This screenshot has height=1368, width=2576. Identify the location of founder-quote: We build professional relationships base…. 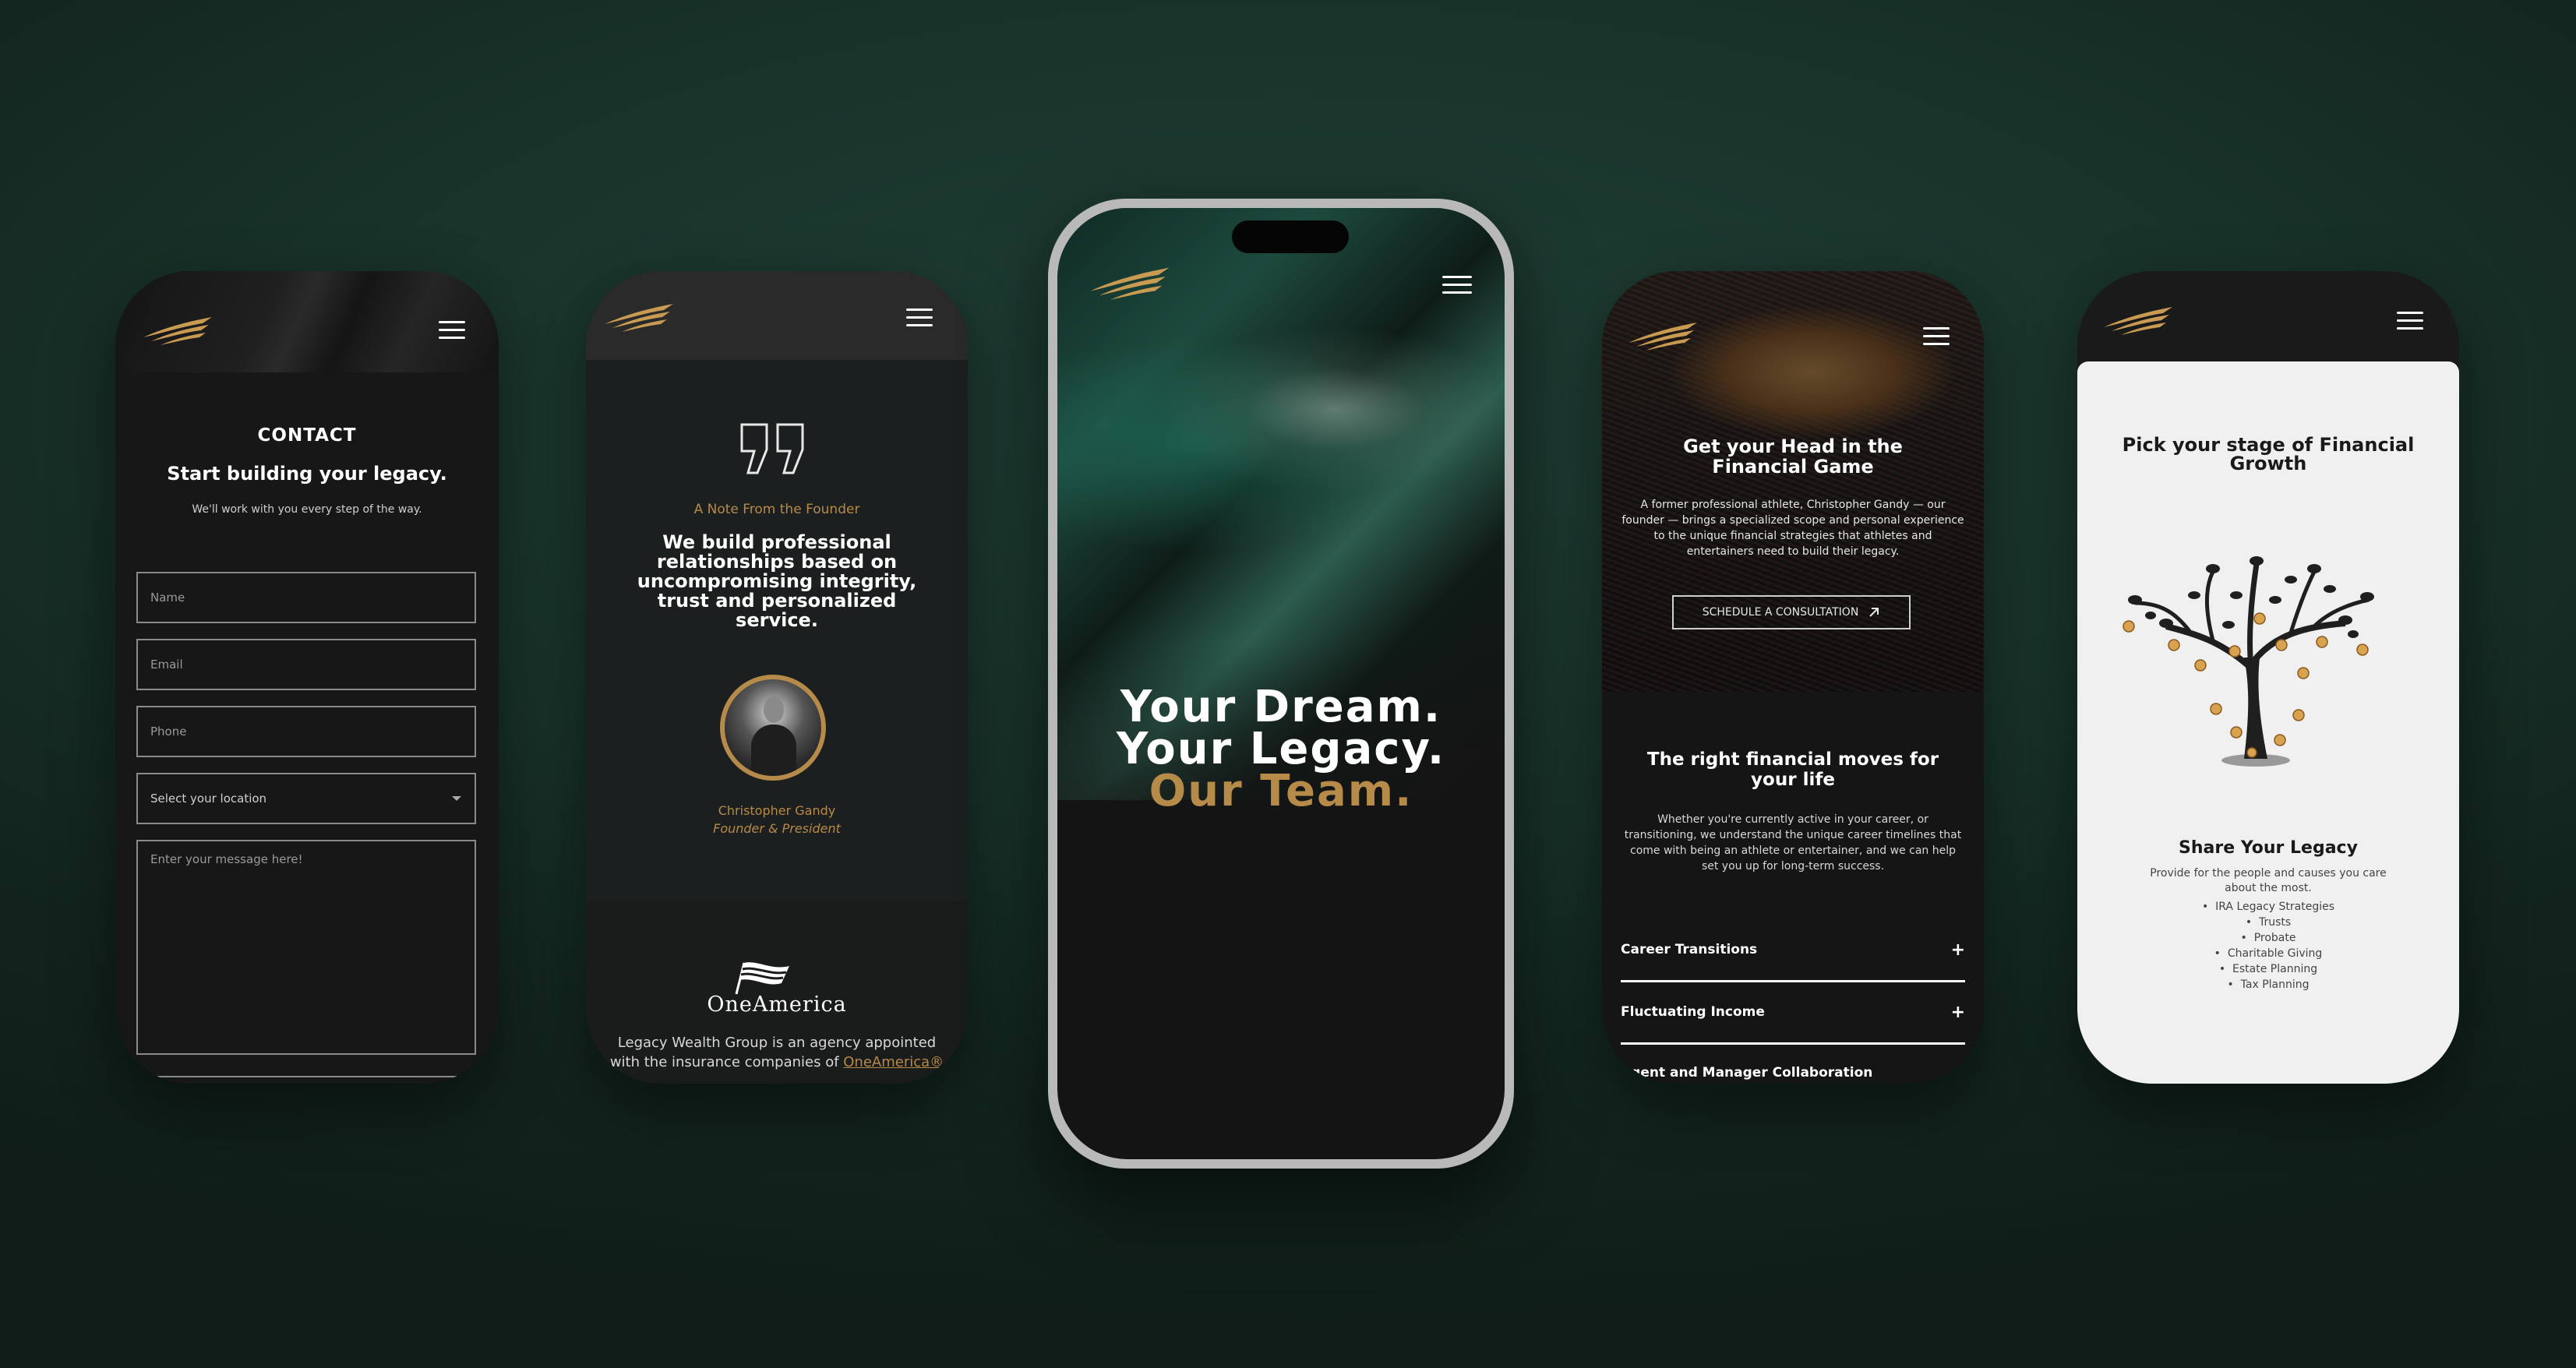
(777, 581).